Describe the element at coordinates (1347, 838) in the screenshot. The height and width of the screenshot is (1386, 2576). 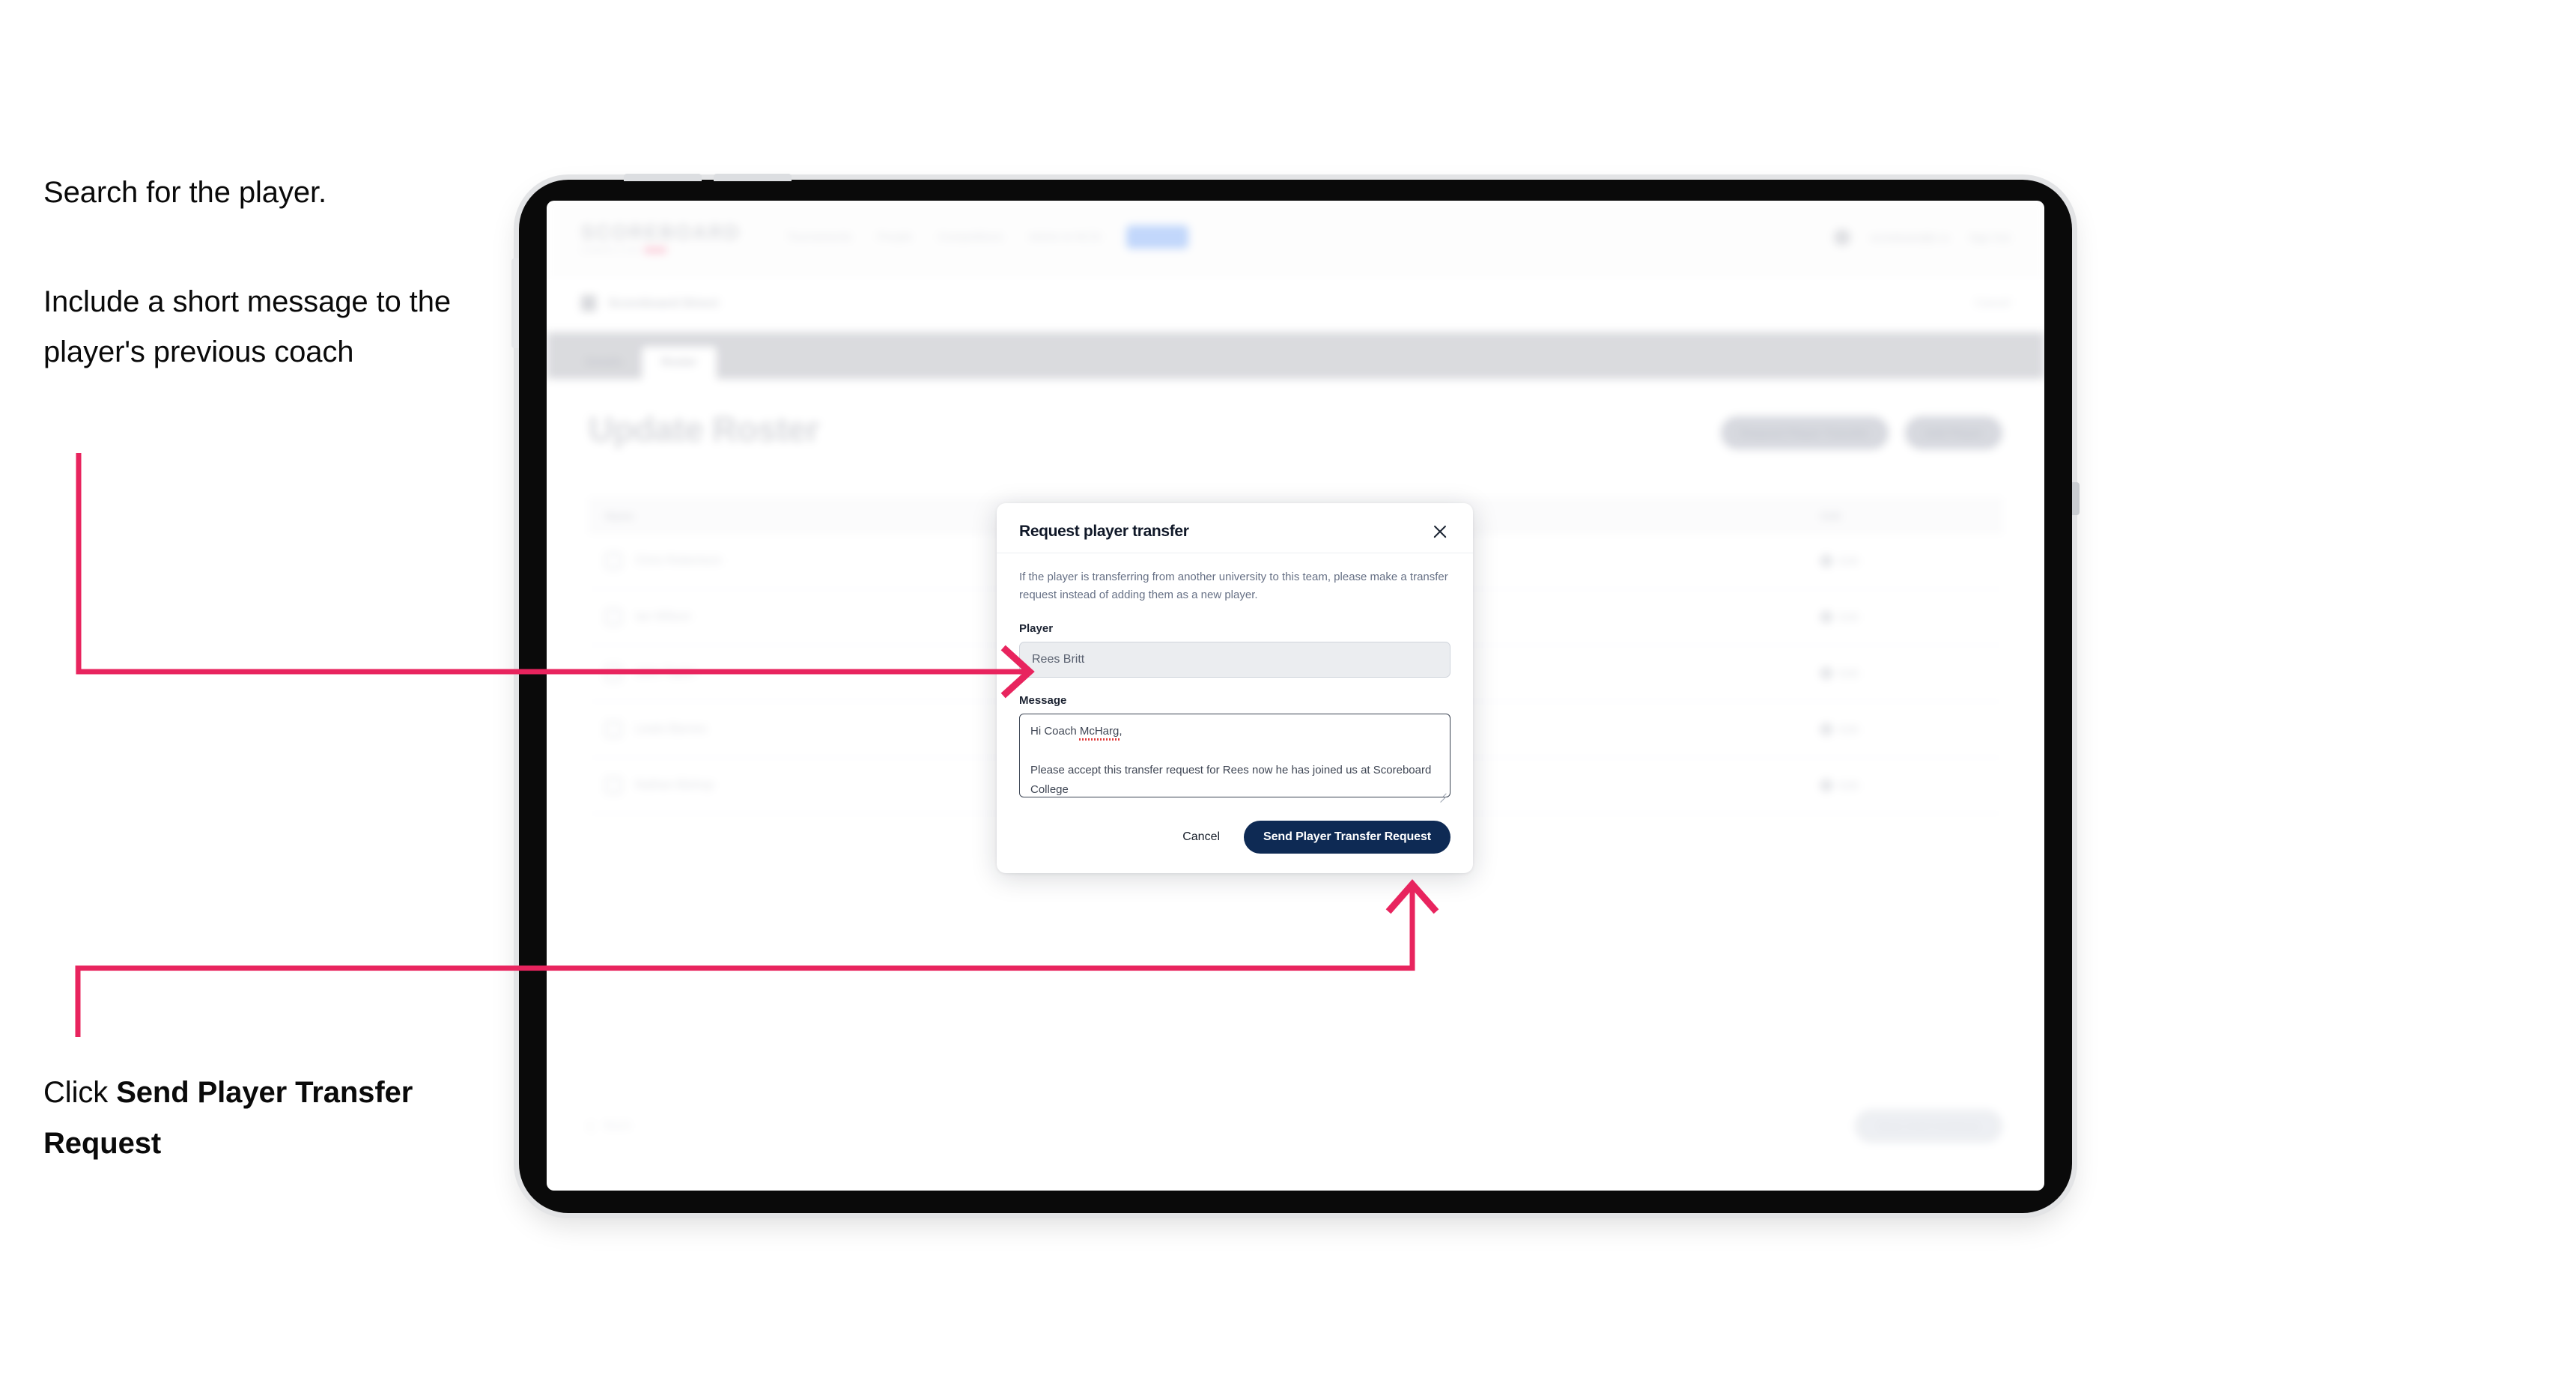
I see `send-player-transfer-request-button: Send Player Transfer Request` at that location.